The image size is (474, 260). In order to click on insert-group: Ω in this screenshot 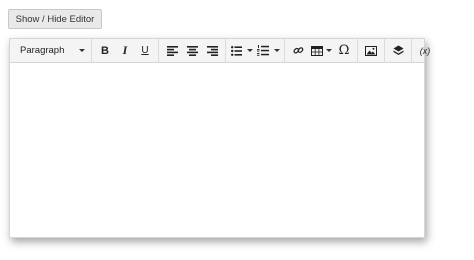, I will do `click(321, 50)`.